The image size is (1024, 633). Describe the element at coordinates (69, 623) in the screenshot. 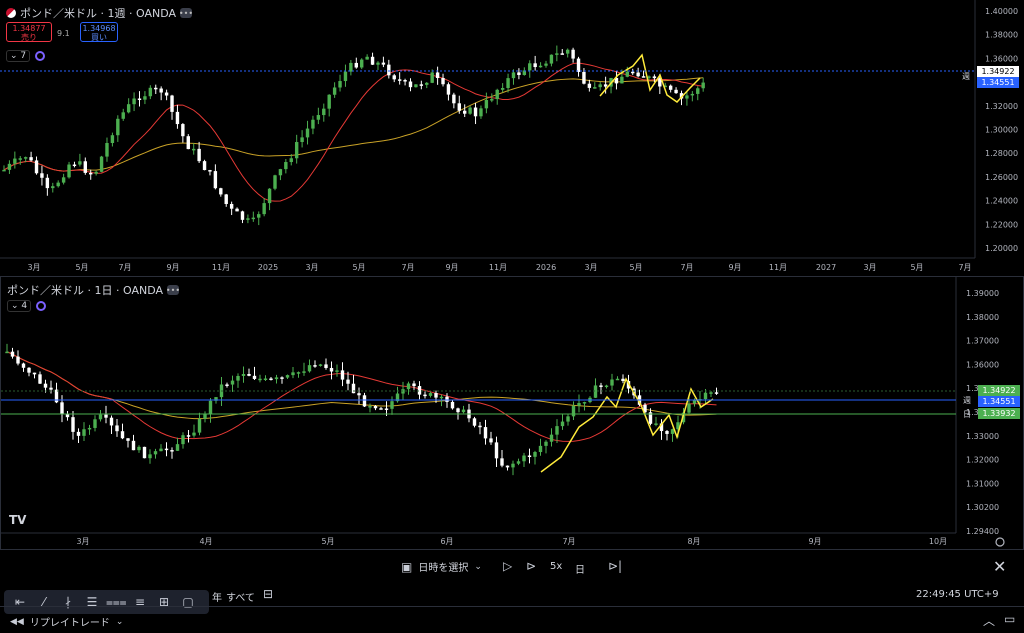

I see `replay-trade-label: リプレイトレード` at that location.